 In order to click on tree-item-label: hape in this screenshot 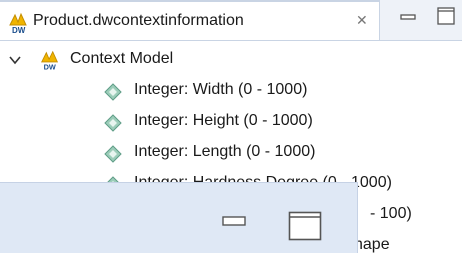, I will do `click(372, 244)`.